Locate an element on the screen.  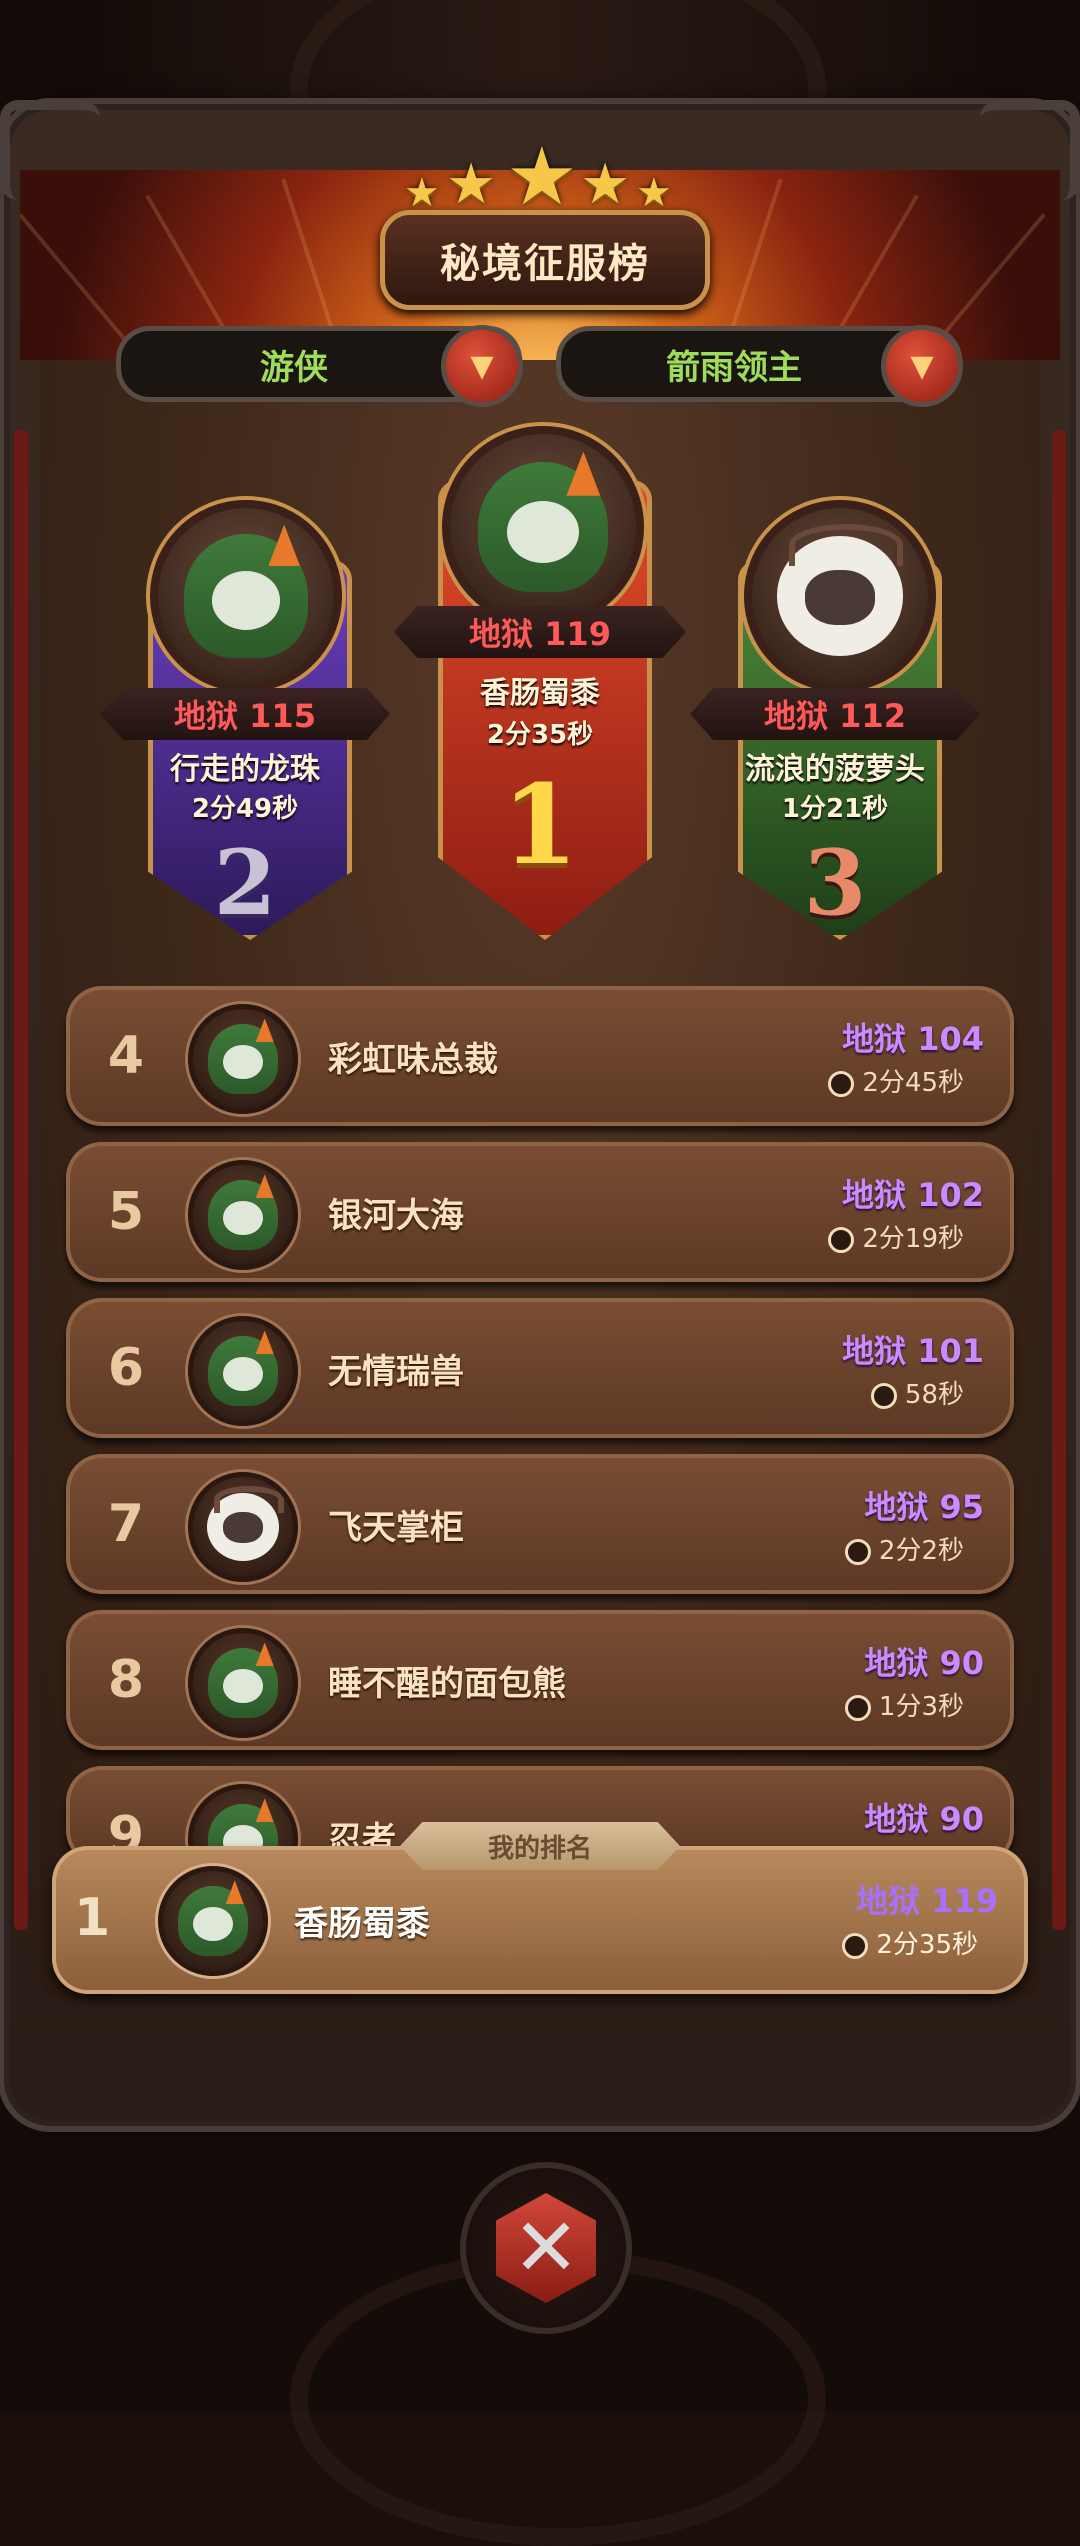
my-rank-tab-label: 我的排名 is located at coordinates (539, 1848).